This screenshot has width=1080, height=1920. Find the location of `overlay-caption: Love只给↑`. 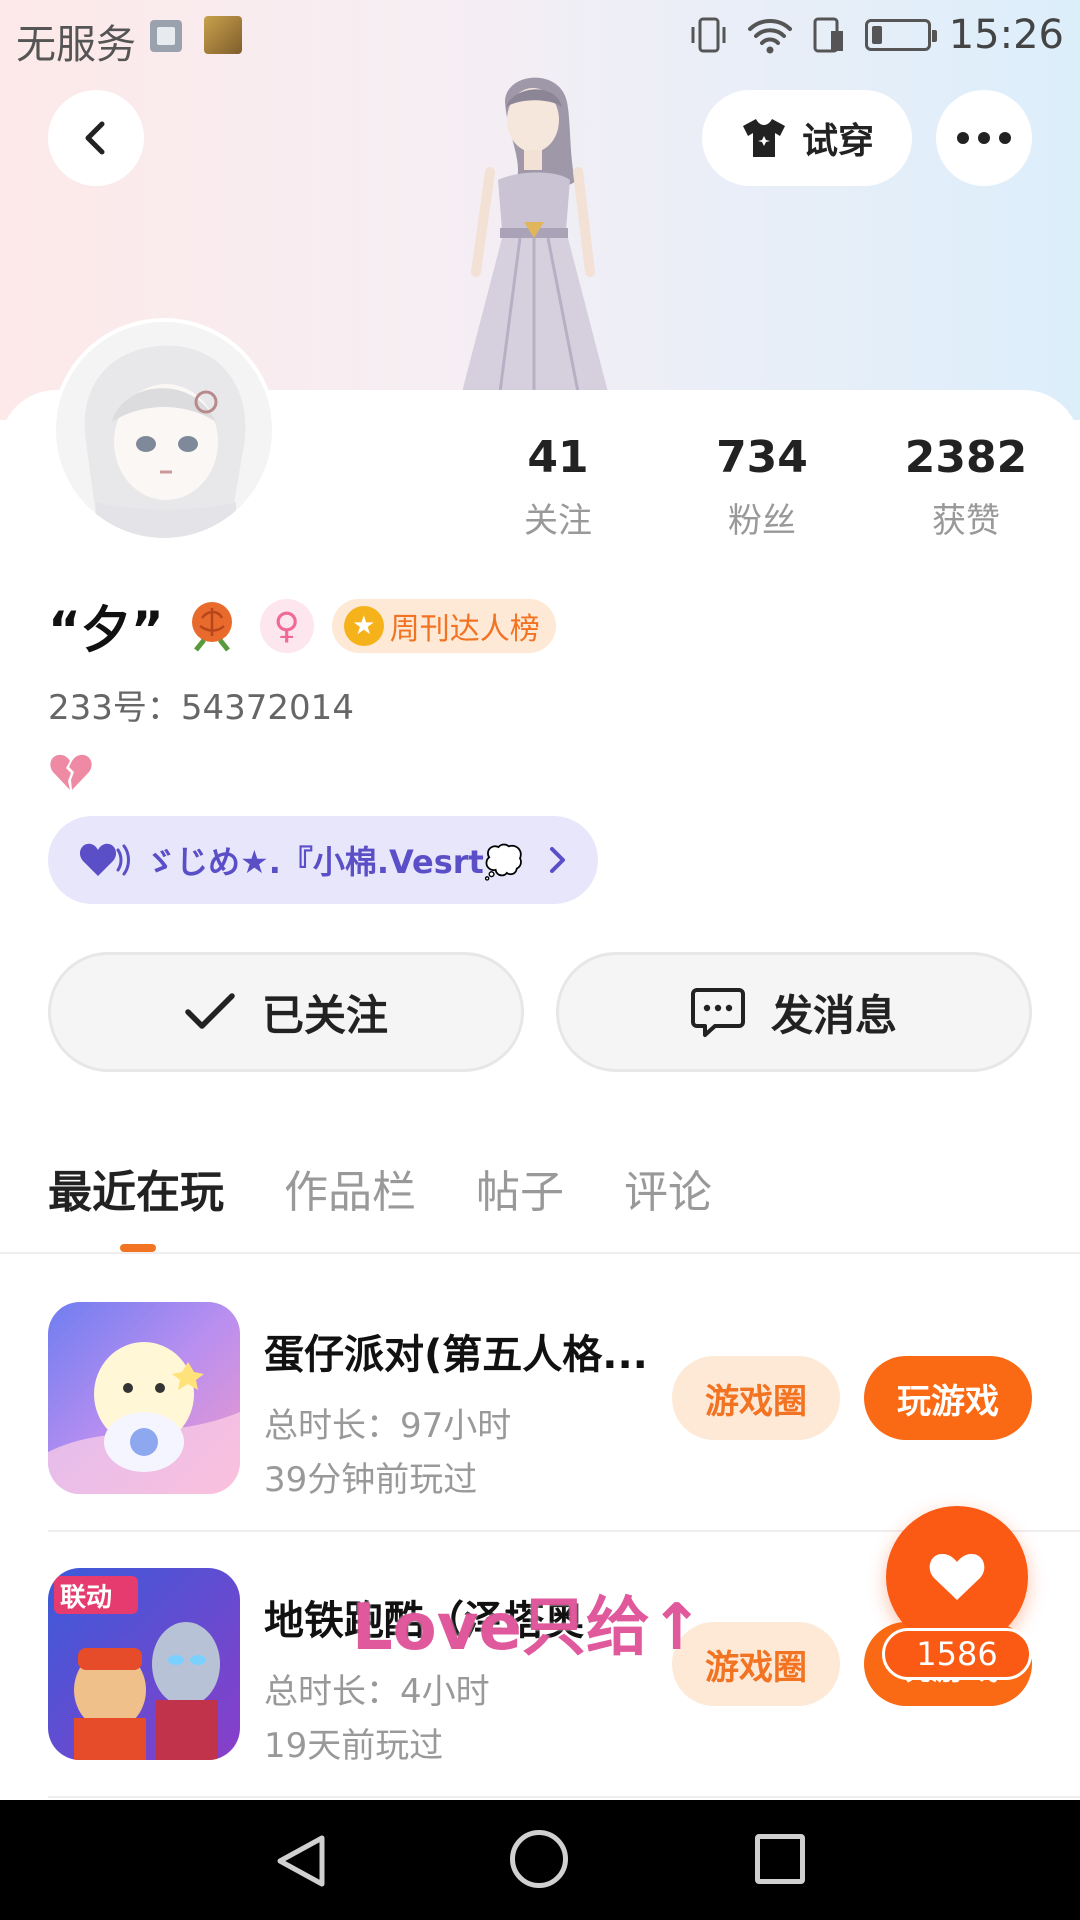

overlay-caption: Love只给↑ is located at coordinates (528, 1628).